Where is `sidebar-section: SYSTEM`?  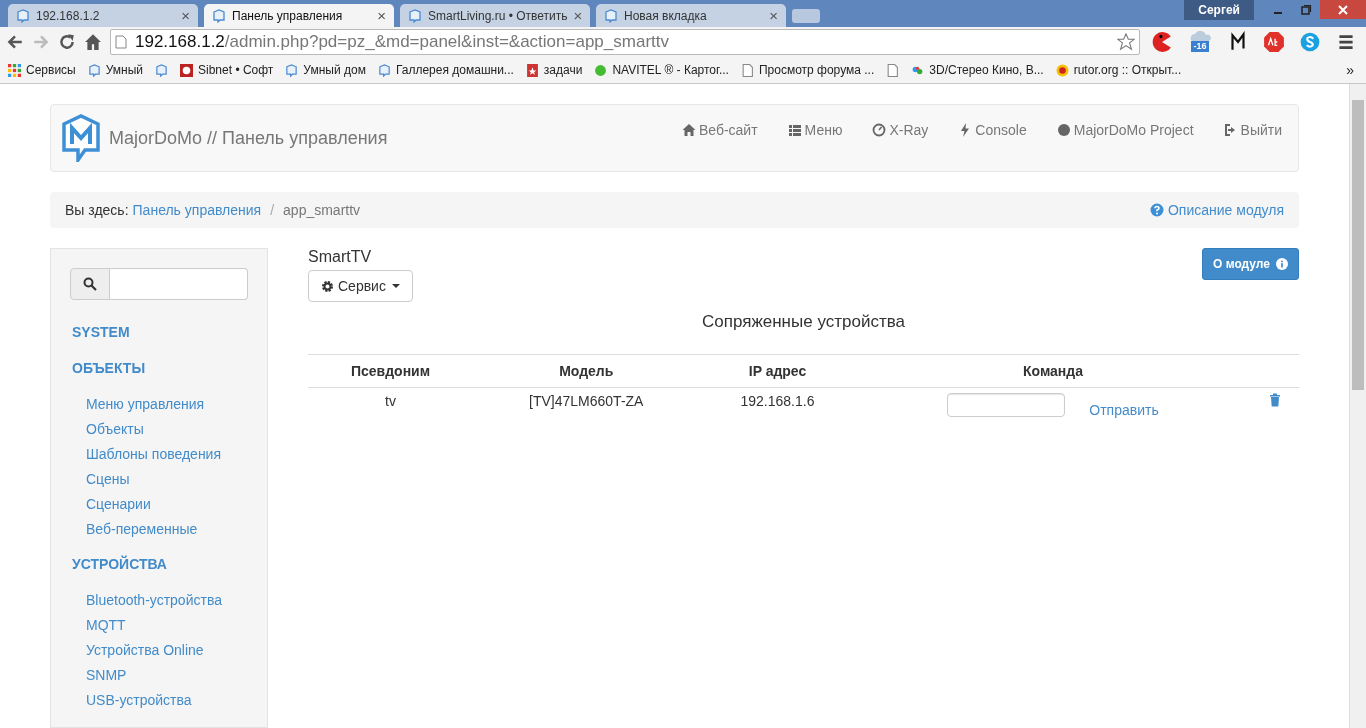 sidebar-section: SYSTEM is located at coordinates (160, 332).